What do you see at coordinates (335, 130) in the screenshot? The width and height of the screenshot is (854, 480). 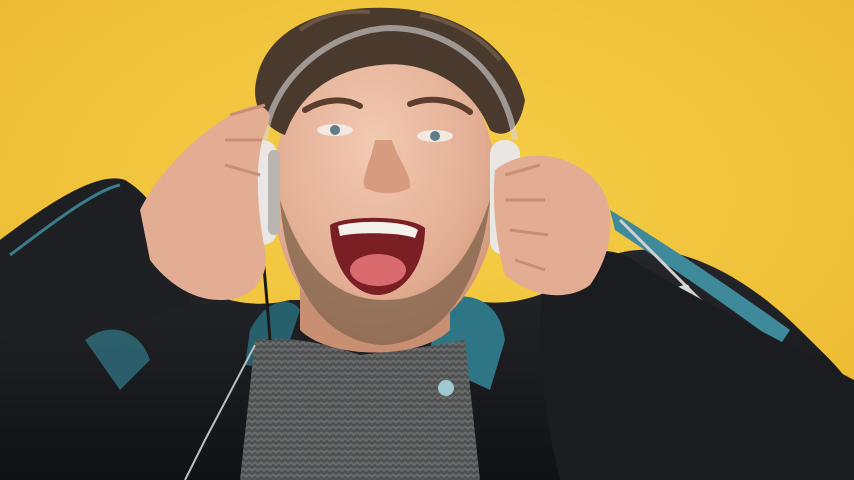 I see `left-iris` at bounding box center [335, 130].